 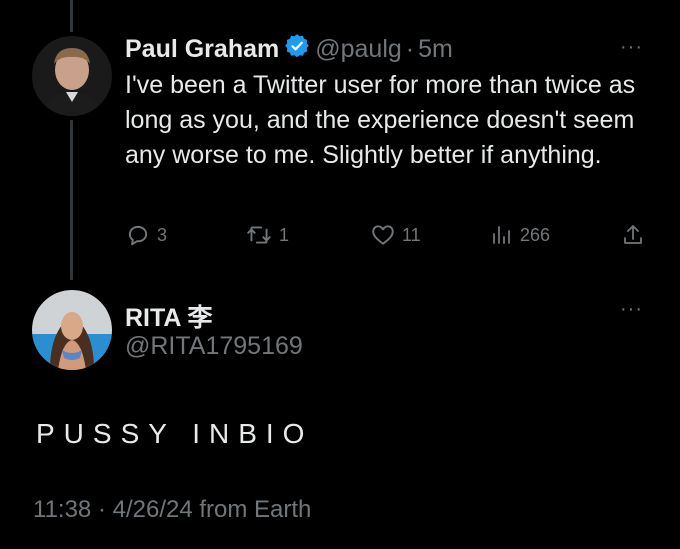 I want to click on tweet-actions: 3 1 11 266, so click(x=390, y=237).